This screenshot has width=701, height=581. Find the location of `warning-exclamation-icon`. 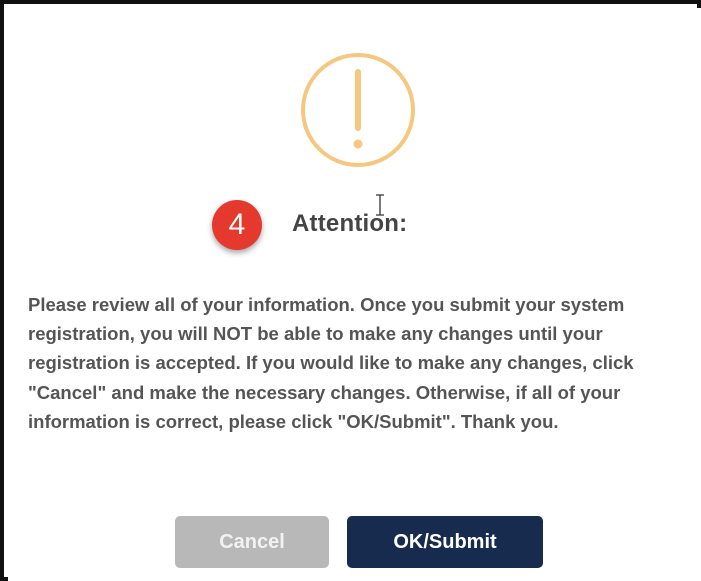

warning-exclamation-icon is located at coordinates (358, 110).